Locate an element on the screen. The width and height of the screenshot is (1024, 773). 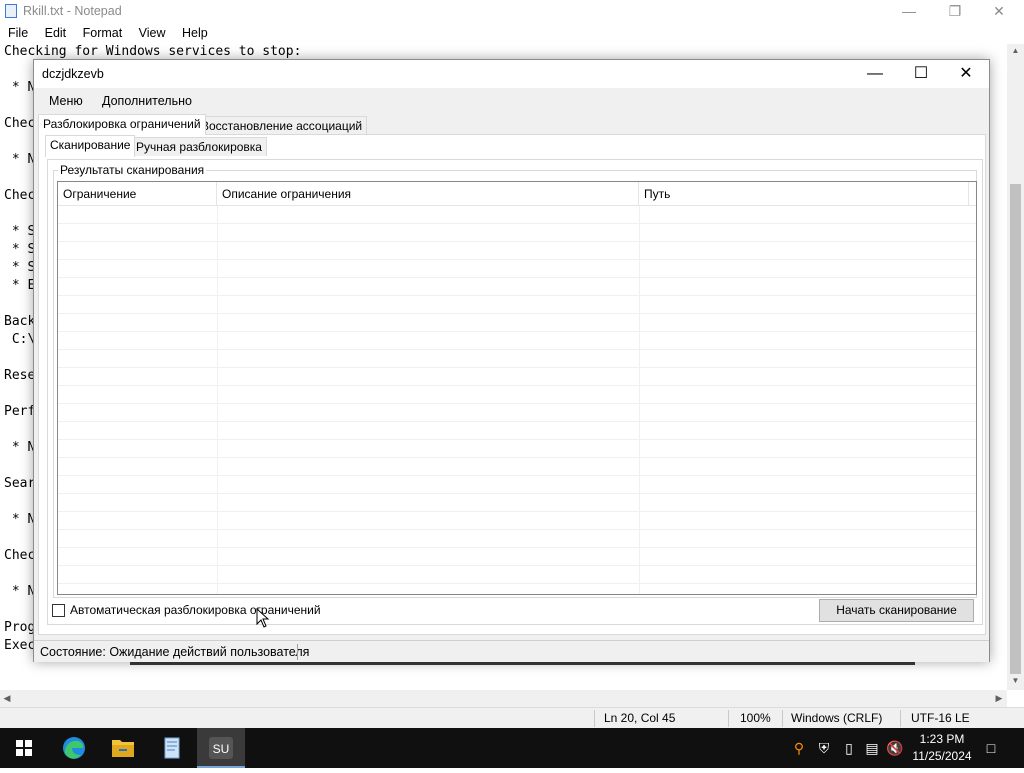
scroll-down-icon: ▼ is located at coordinates (1015, 681).